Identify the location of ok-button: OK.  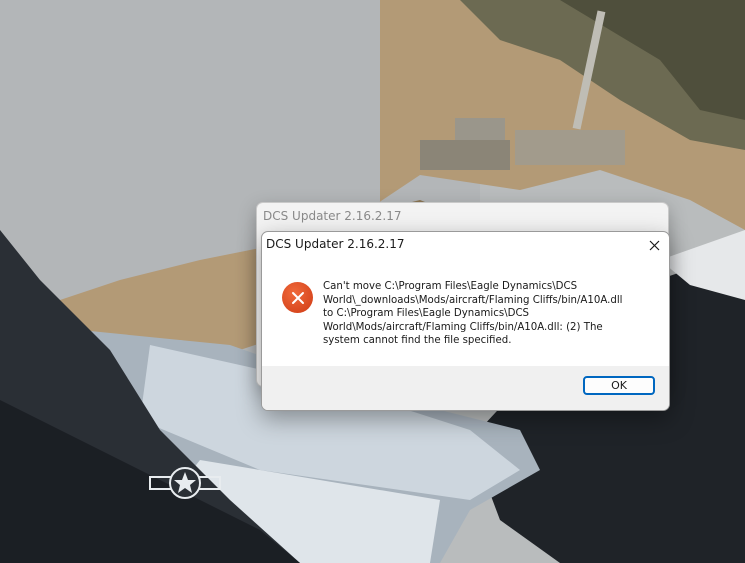
(619, 385).